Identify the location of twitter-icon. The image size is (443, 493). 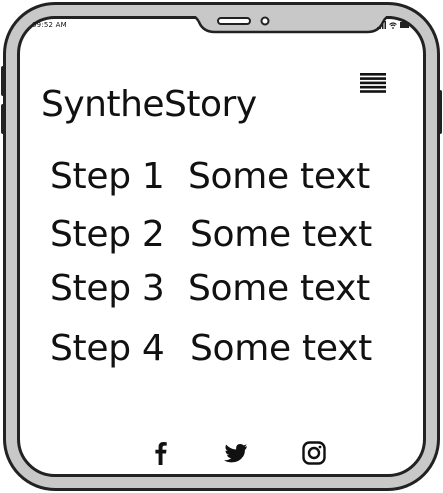
(236, 453).